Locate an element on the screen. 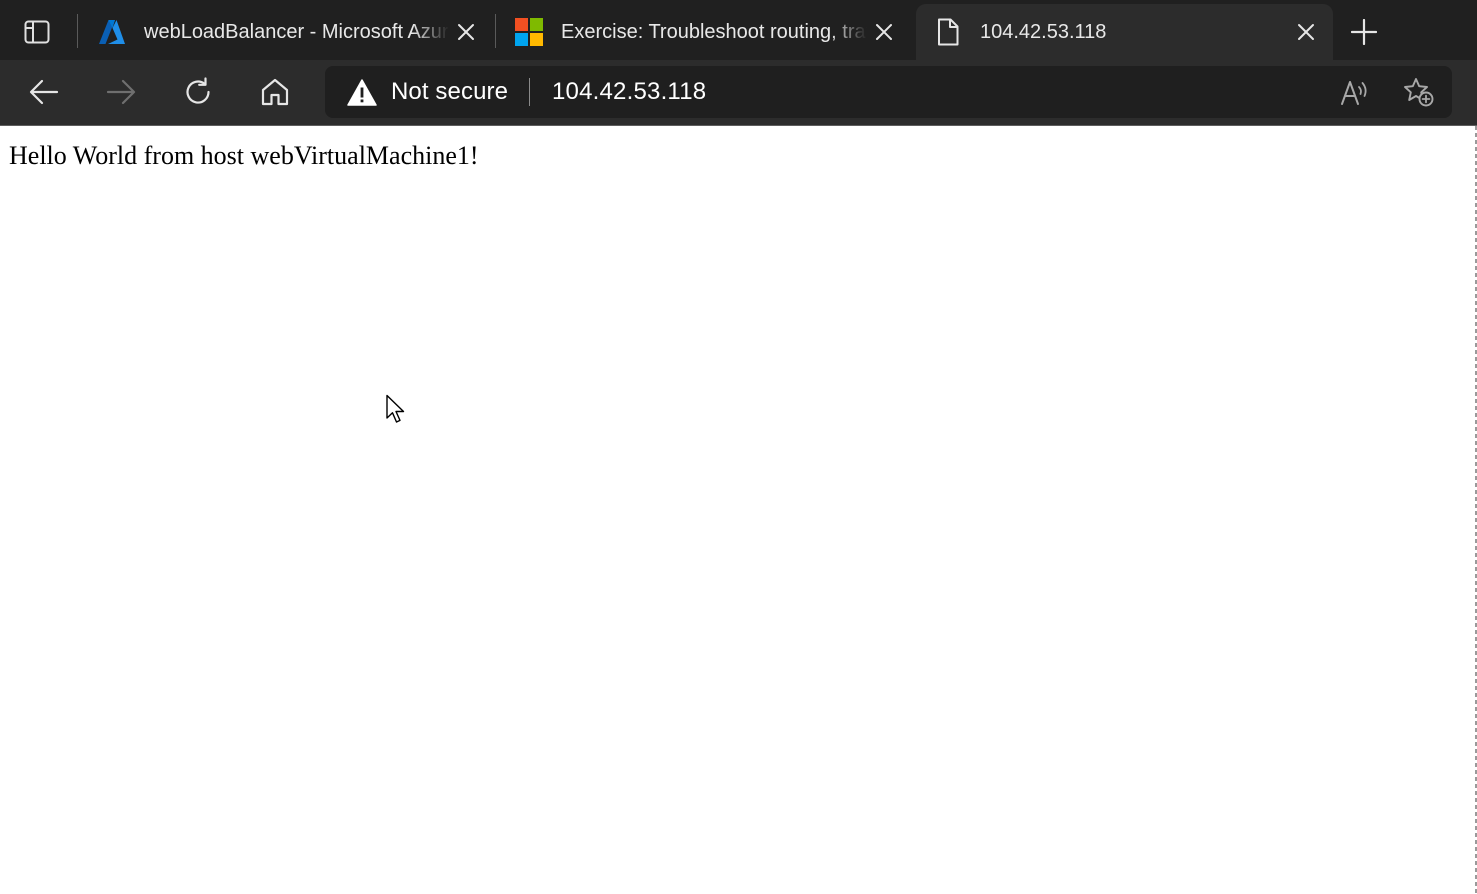 This screenshot has height=894, width=1477. mouse-cursor-icon is located at coordinates (395, 408).